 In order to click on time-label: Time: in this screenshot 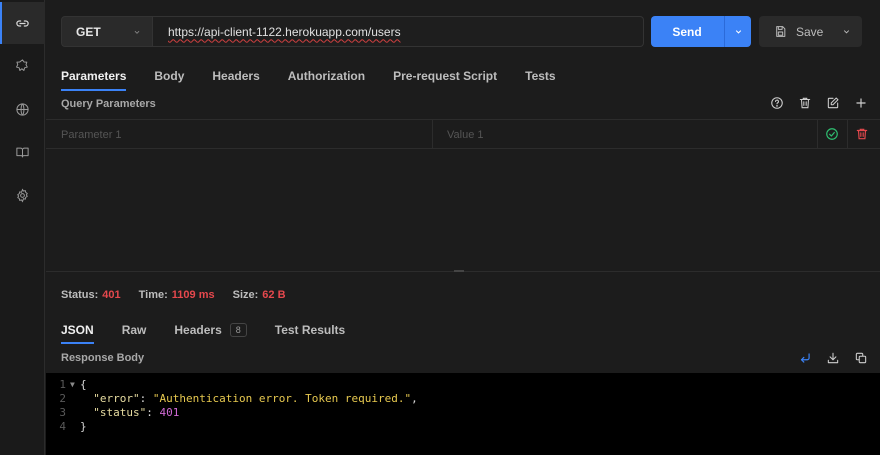, I will do `click(153, 295)`.